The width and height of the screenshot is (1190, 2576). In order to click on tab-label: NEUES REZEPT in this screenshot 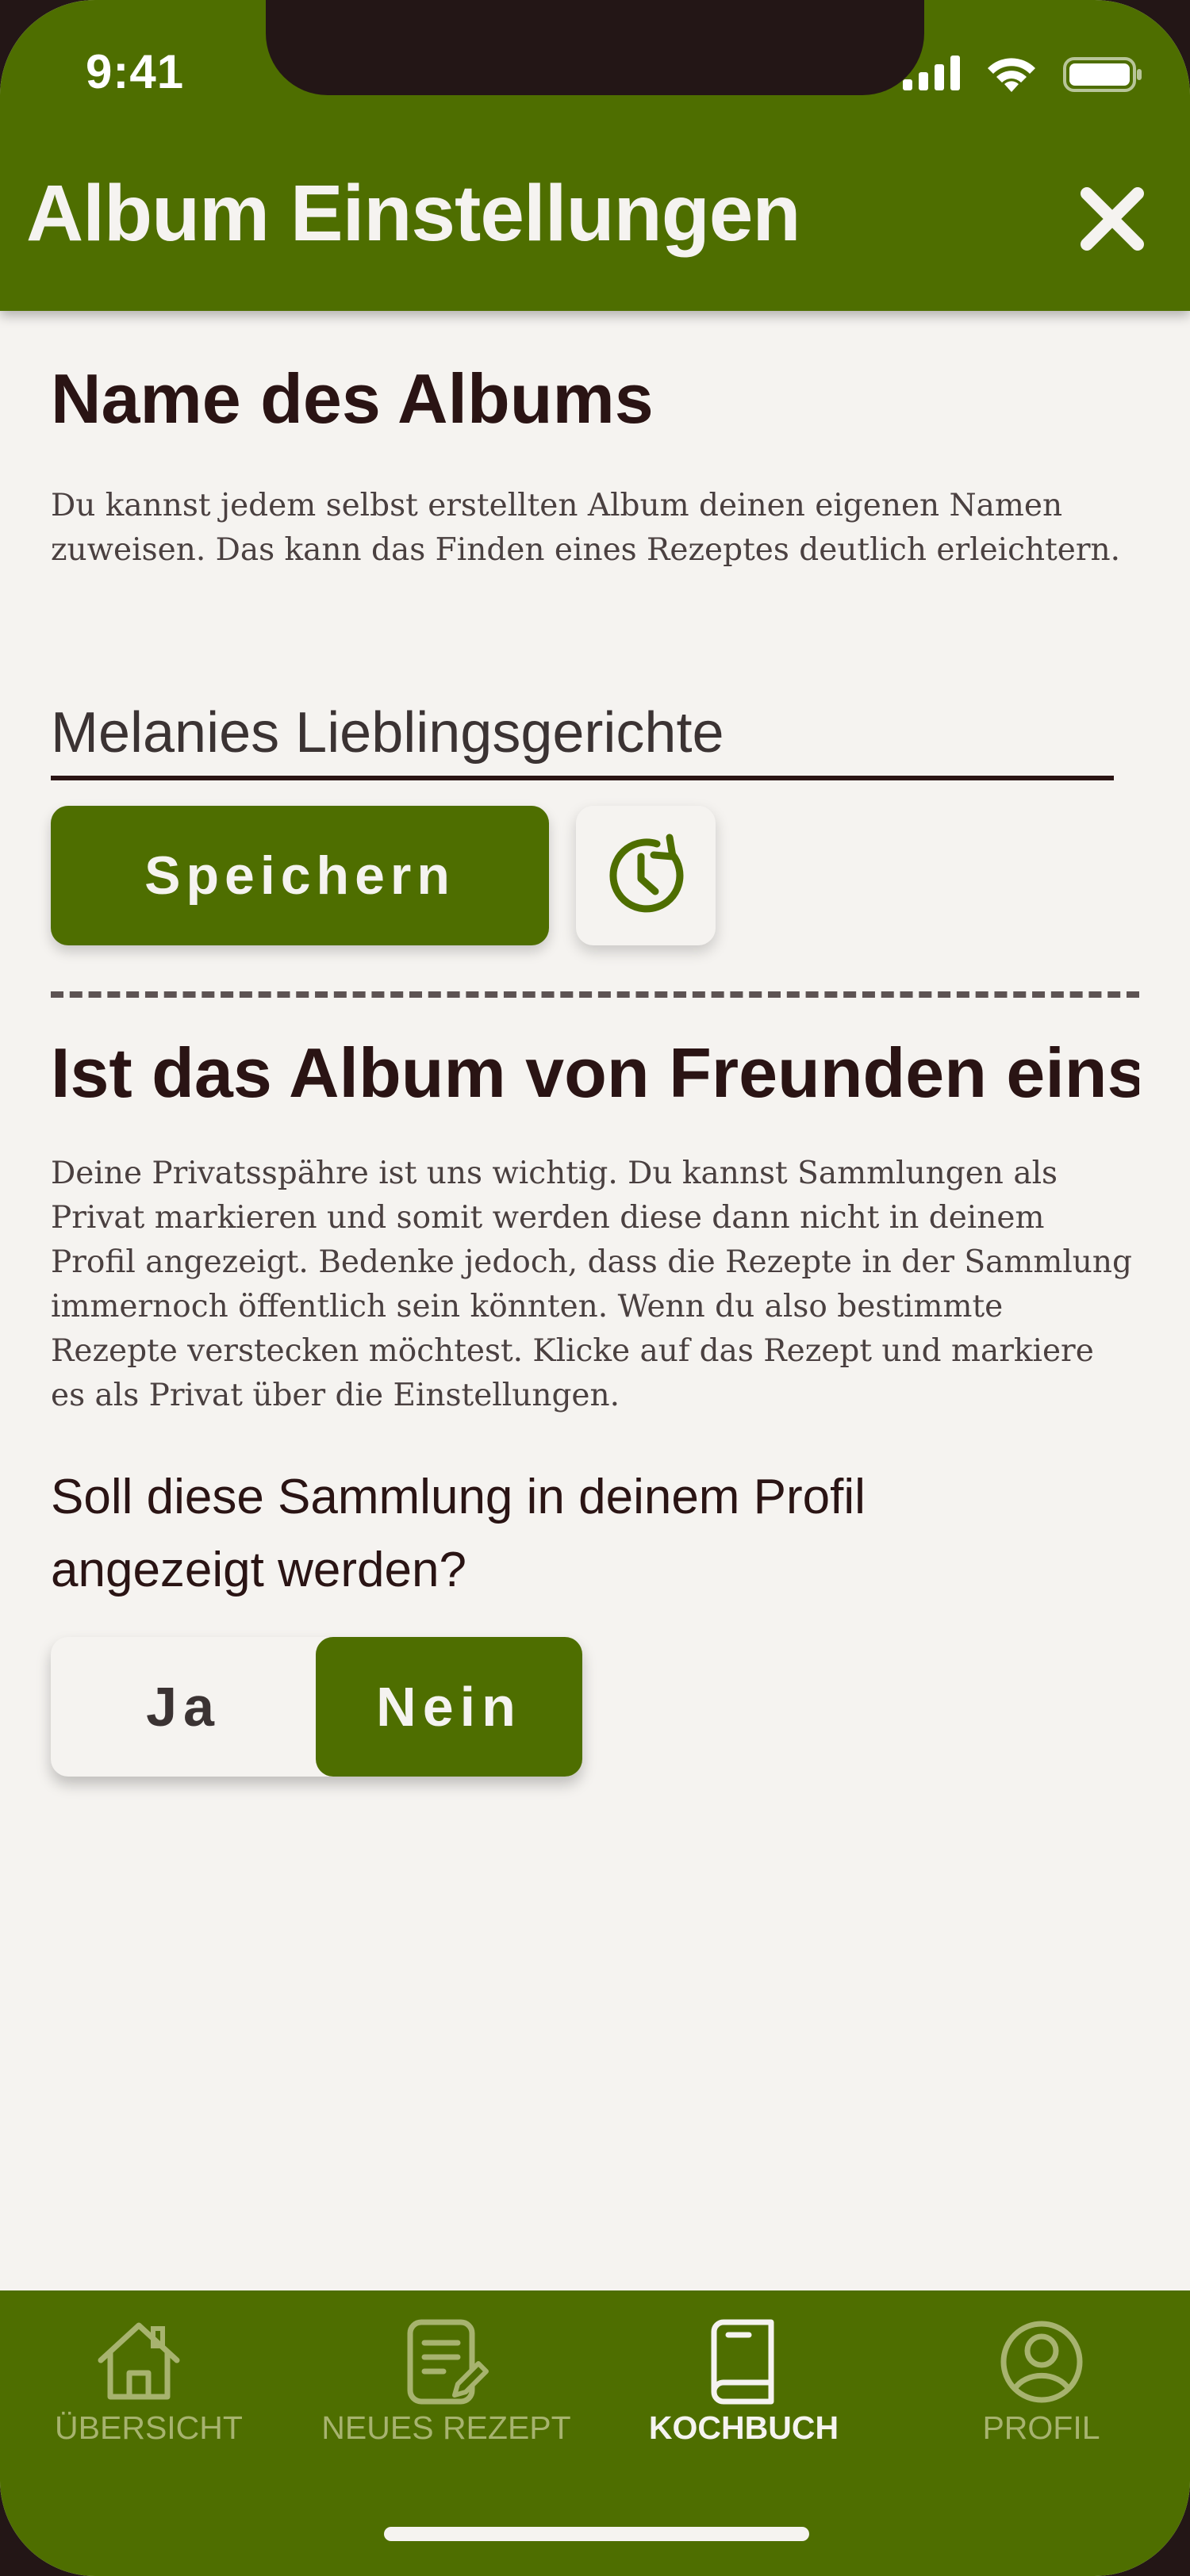, I will do `click(446, 2427)`.